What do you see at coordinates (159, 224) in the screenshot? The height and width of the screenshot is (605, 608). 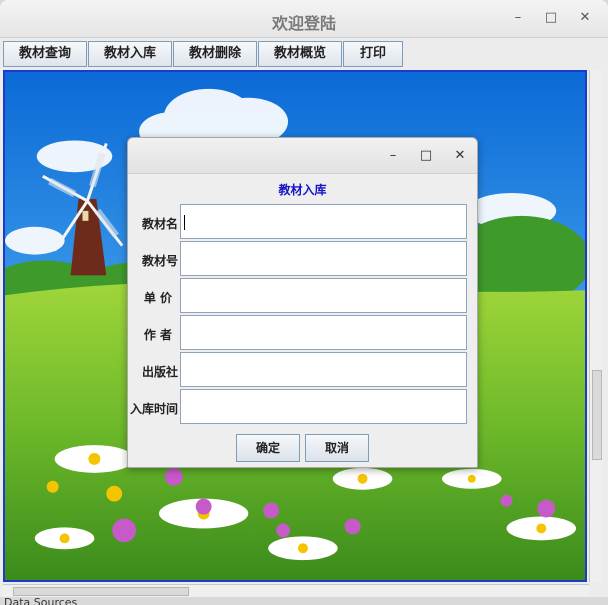 I see `field-label-textbook-name: 教材名` at bounding box center [159, 224].